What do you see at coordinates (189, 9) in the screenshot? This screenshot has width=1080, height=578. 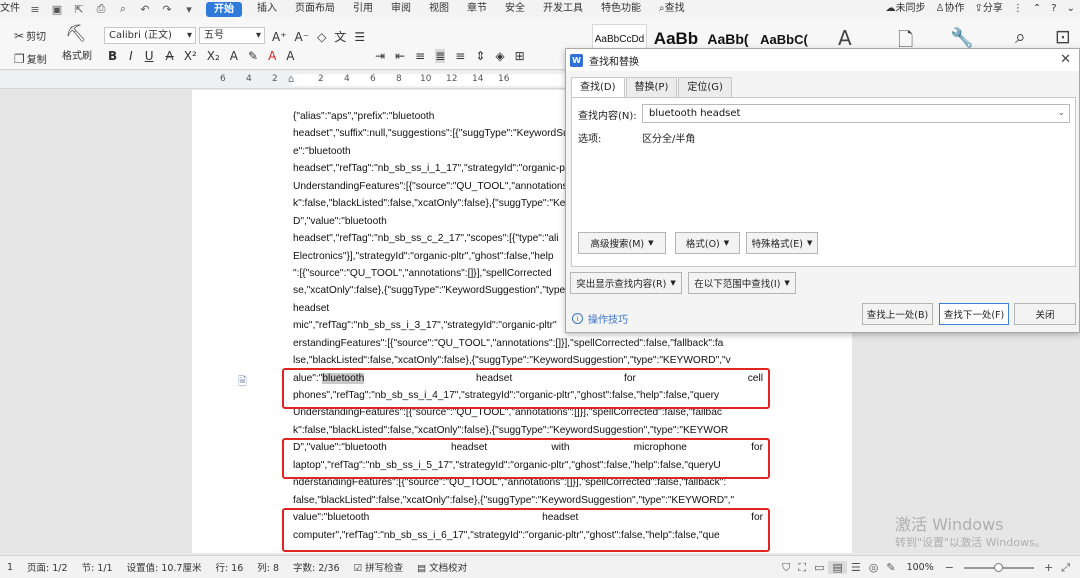 I see `chevron-down-icon: ▾` at bounding box center [189, 9].